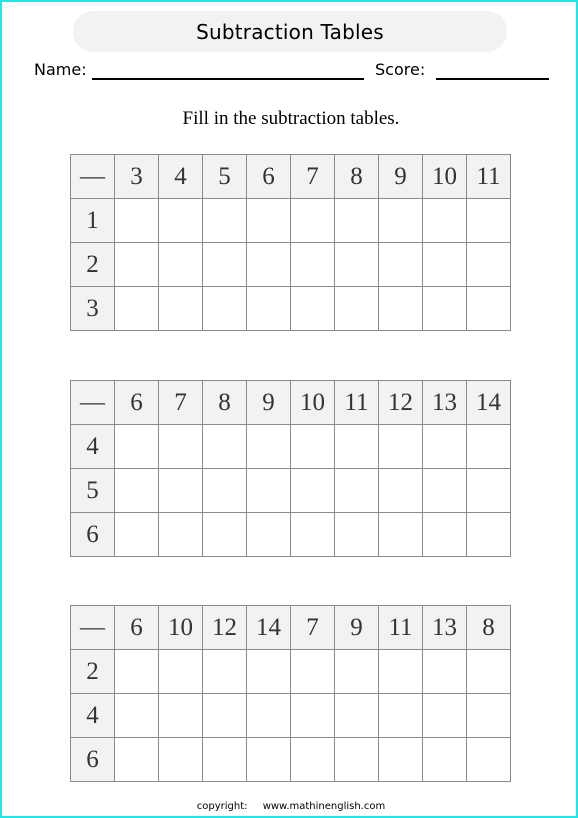 The width and height of the screenshot is (578, 818). Describe the element at coordinates (444, 402) in the screenshot. I see `column-header-cell: 13` at that location.